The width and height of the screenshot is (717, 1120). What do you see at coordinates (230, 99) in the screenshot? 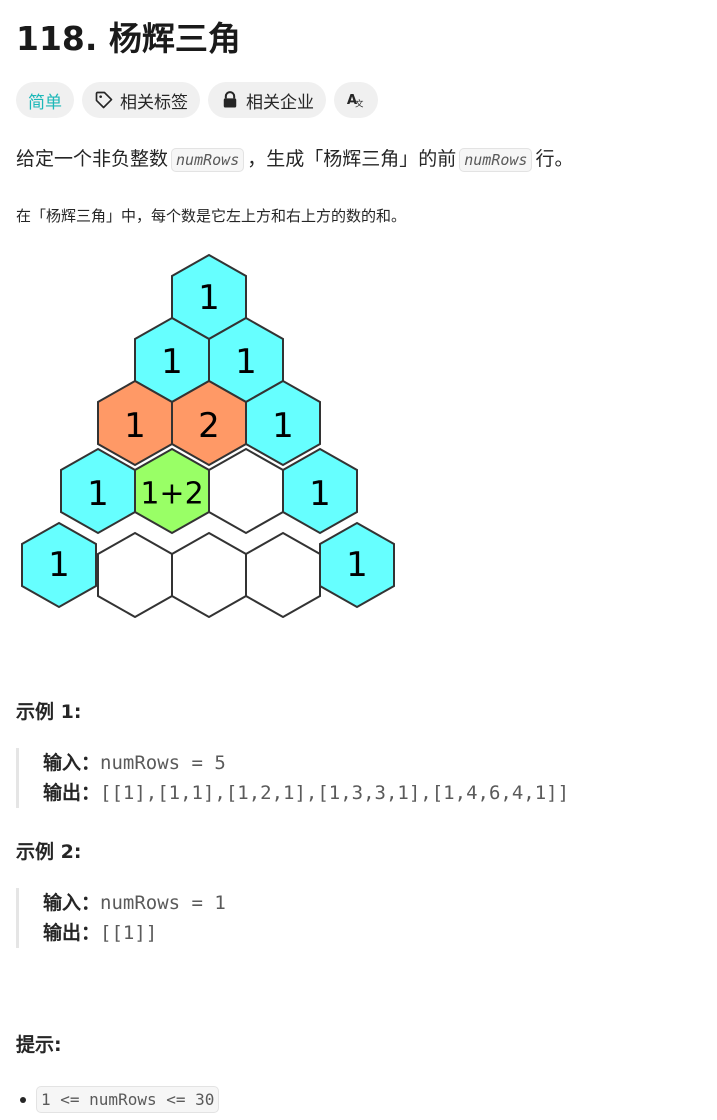
I see `lock-icon` at bounding box center [230, 99].